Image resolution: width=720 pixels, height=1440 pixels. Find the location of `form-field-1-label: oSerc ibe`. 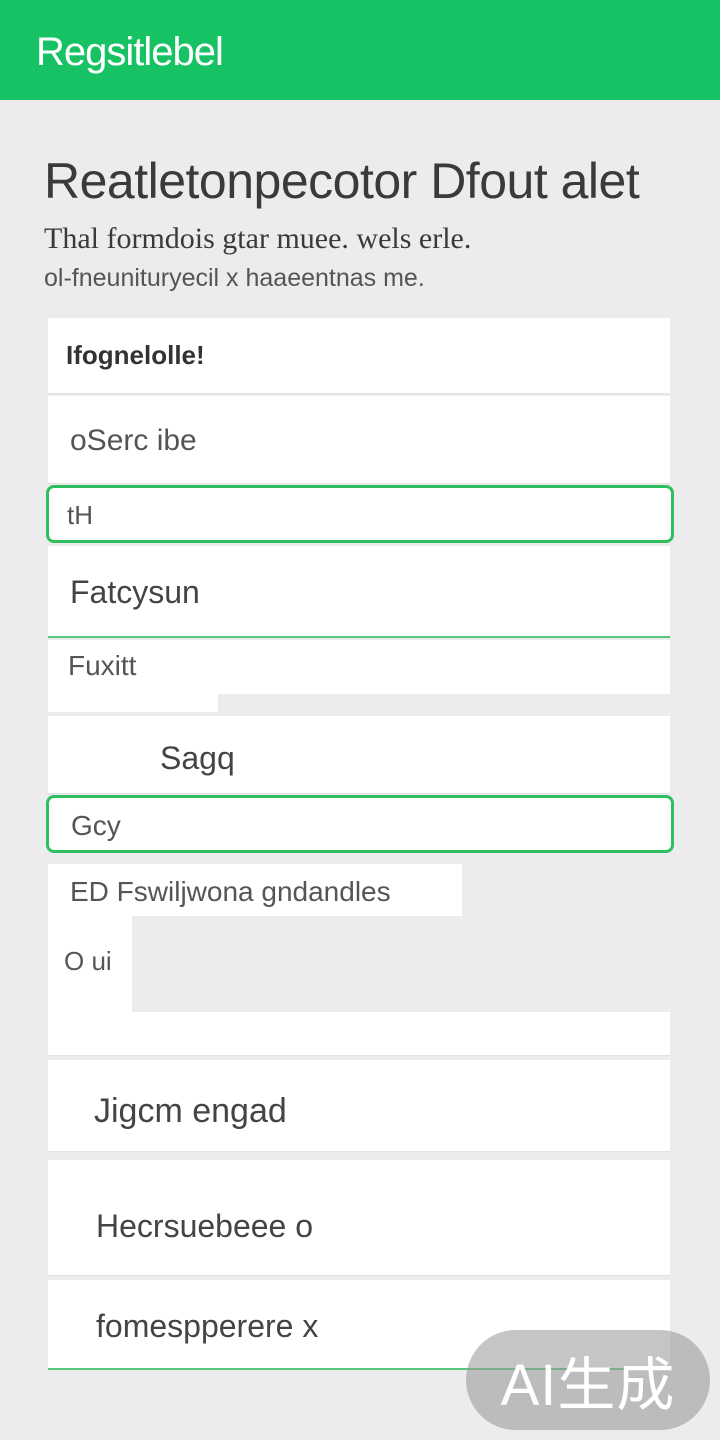

form-field-1-label: oSerc ibe is located at coordinates (133, 440).